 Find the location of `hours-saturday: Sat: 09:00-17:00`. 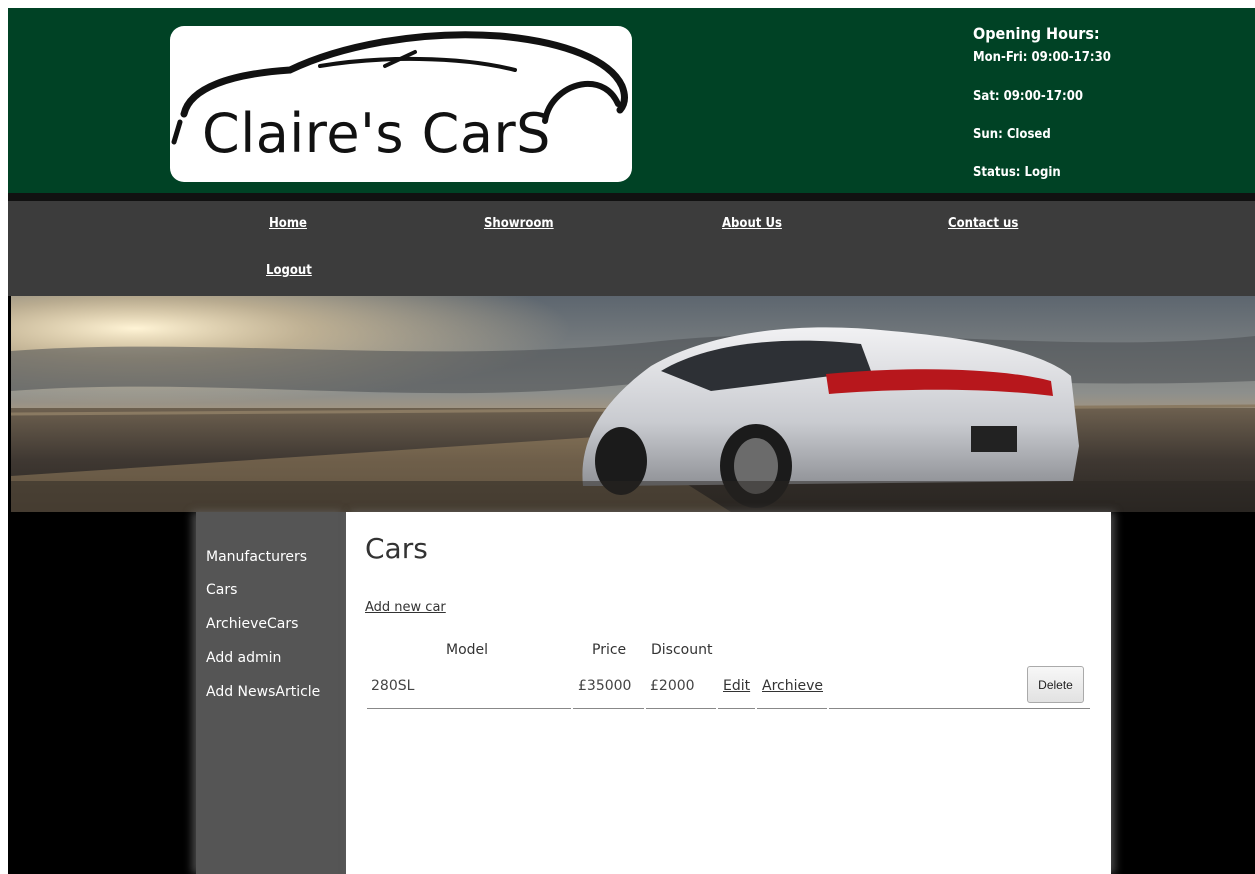

hours-saturday: Sat: 09:00-17:00 is located at coordinates (1028, 96).